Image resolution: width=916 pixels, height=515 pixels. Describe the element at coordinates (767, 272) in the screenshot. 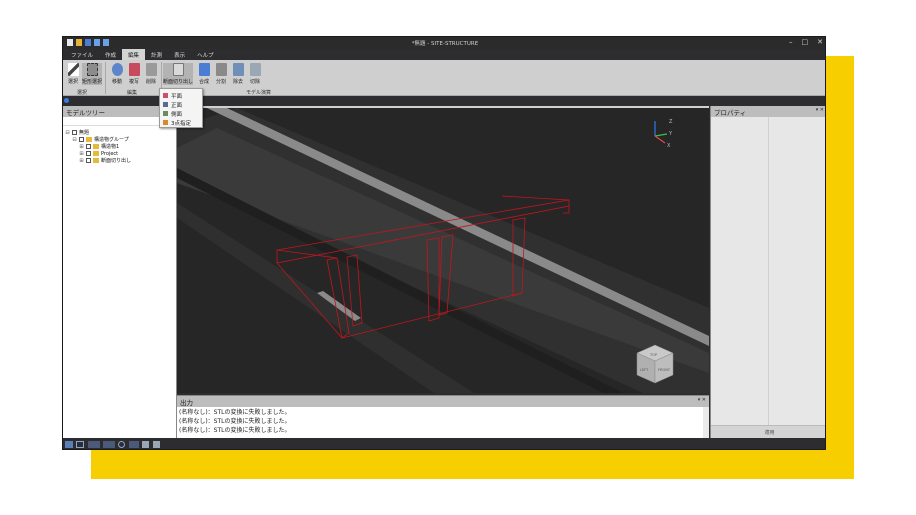

I see `properties-panel: プロパティ ▾ ✕ 適用` at that location.